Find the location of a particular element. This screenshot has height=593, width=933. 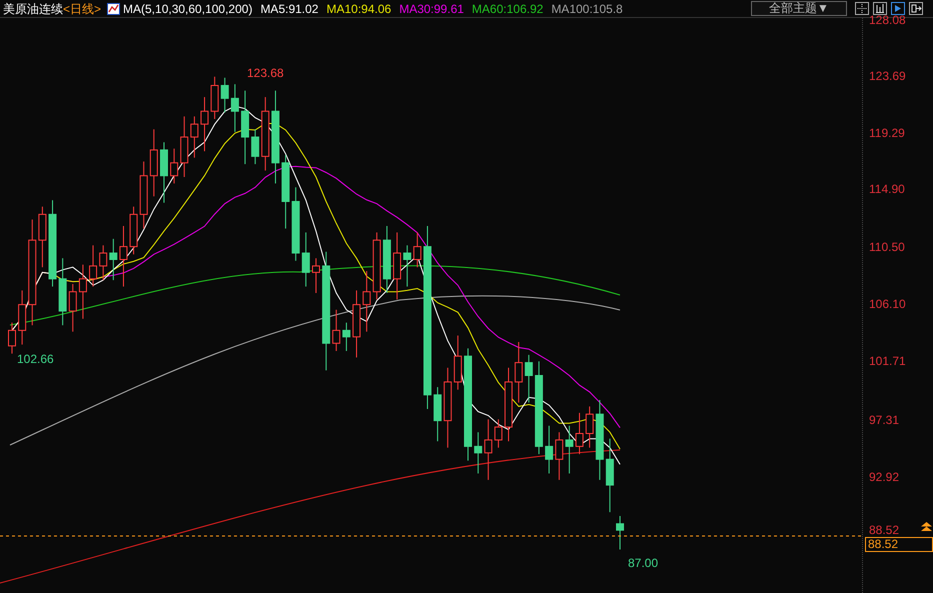

axis-label: 92.92 is located at coordinates (884, 477).